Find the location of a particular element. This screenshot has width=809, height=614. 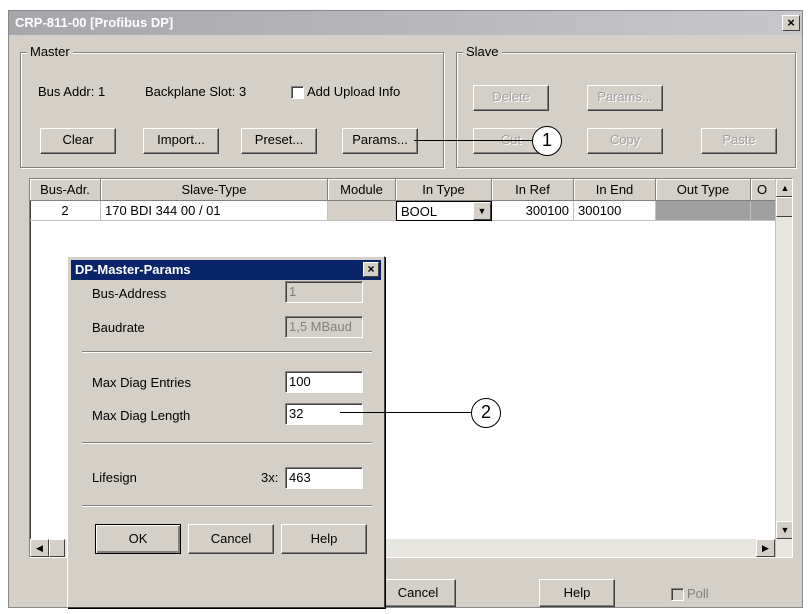

max-diag-length-field: 32 is located at coordinates (324, 414).